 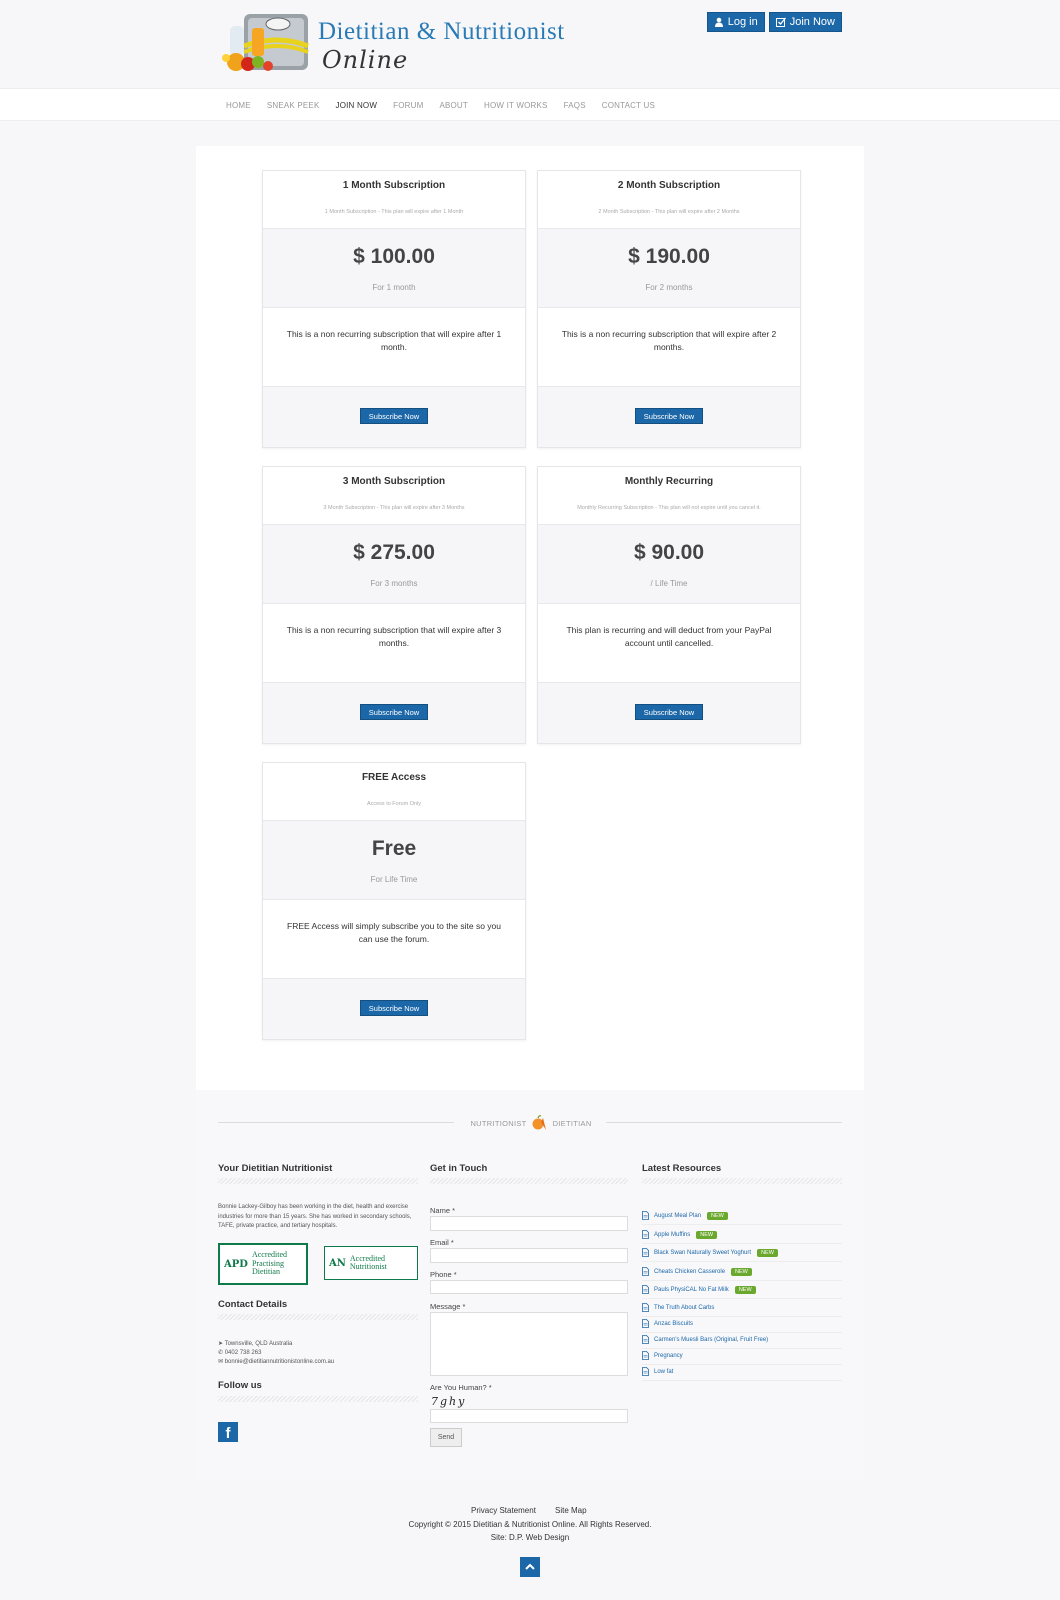 What do you see at coordinates (669, 185) in the screenshot?
I see `plan-title: 2 Month Subscription` at bounding box center [669, 185].